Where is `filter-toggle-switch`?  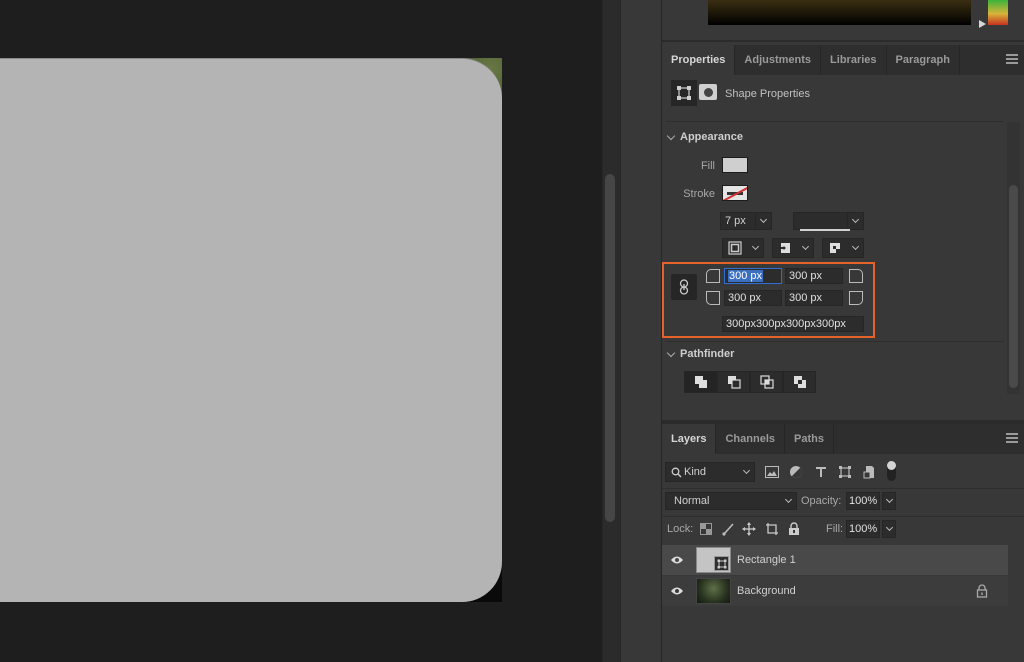 filter-toggle-switch is located at coordinates (891, 471).